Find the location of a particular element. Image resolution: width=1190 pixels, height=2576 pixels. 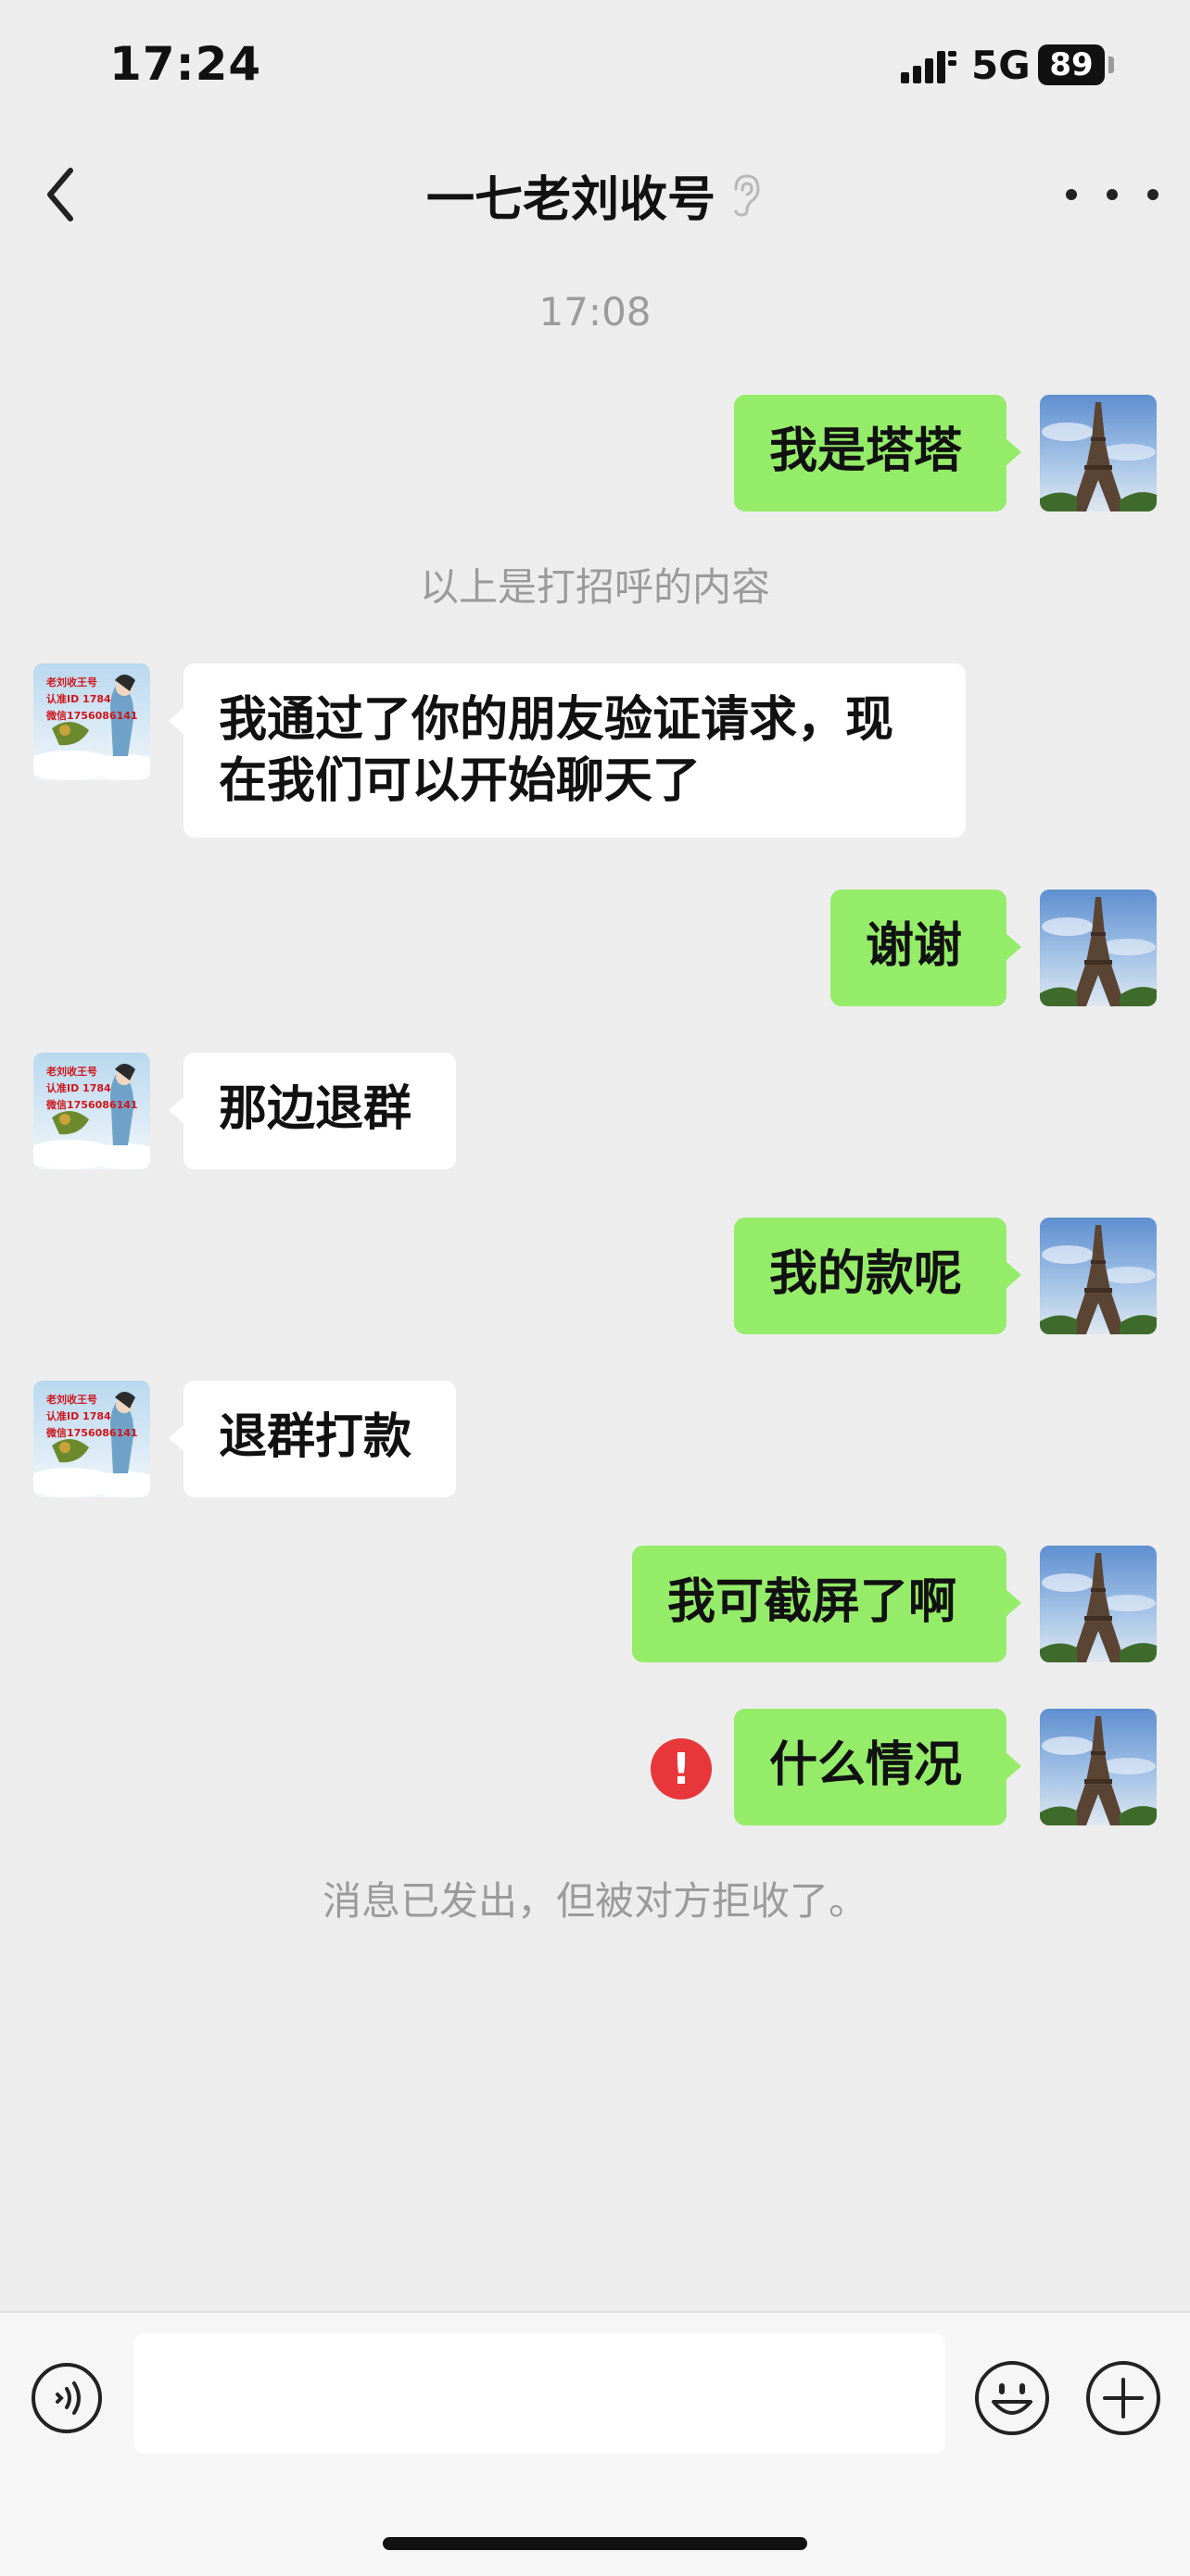

more-dots-icon is located at coordinates (1112, 194).